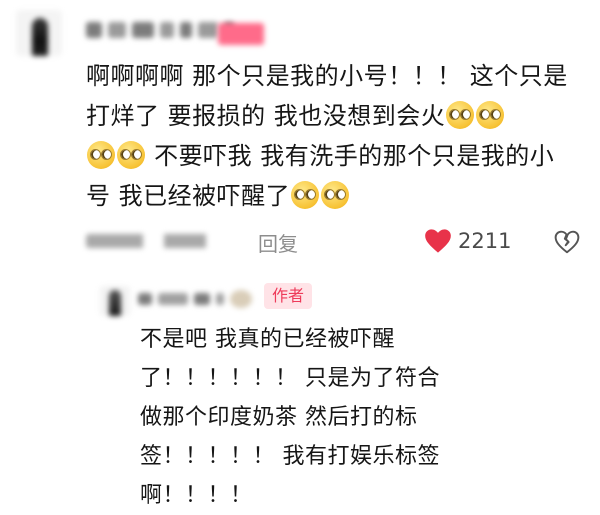  Describe the element at coordinates (161, 241) in the screenshot. I see `timestamp-blurred` at that location.